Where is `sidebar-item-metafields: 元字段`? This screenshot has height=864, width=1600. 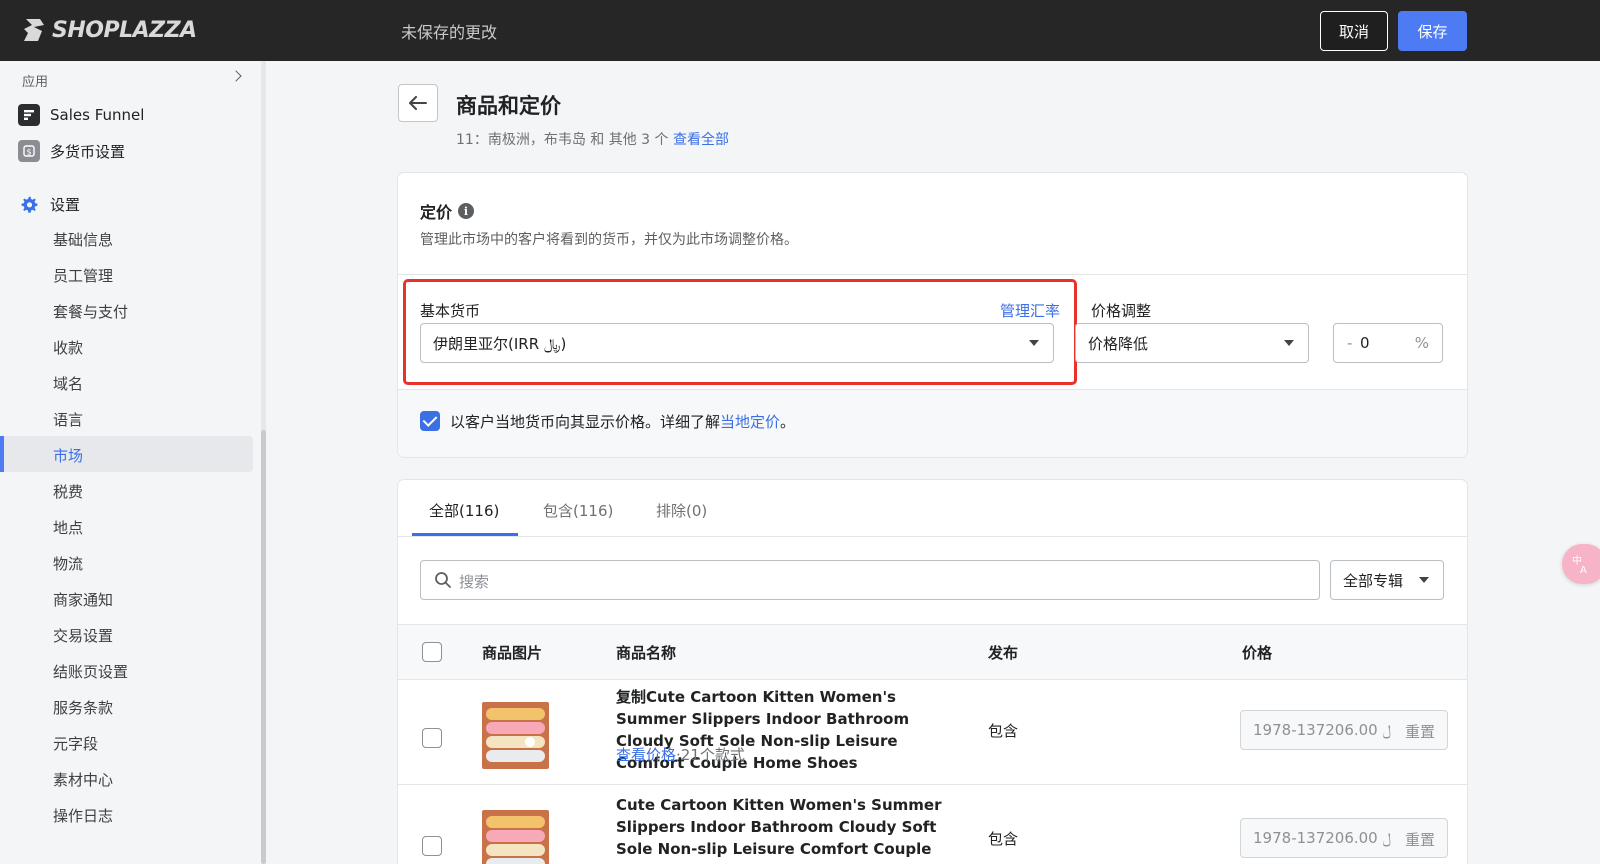 sidebar-item-metafields: 元字段 is located at coordinates (75, 743).